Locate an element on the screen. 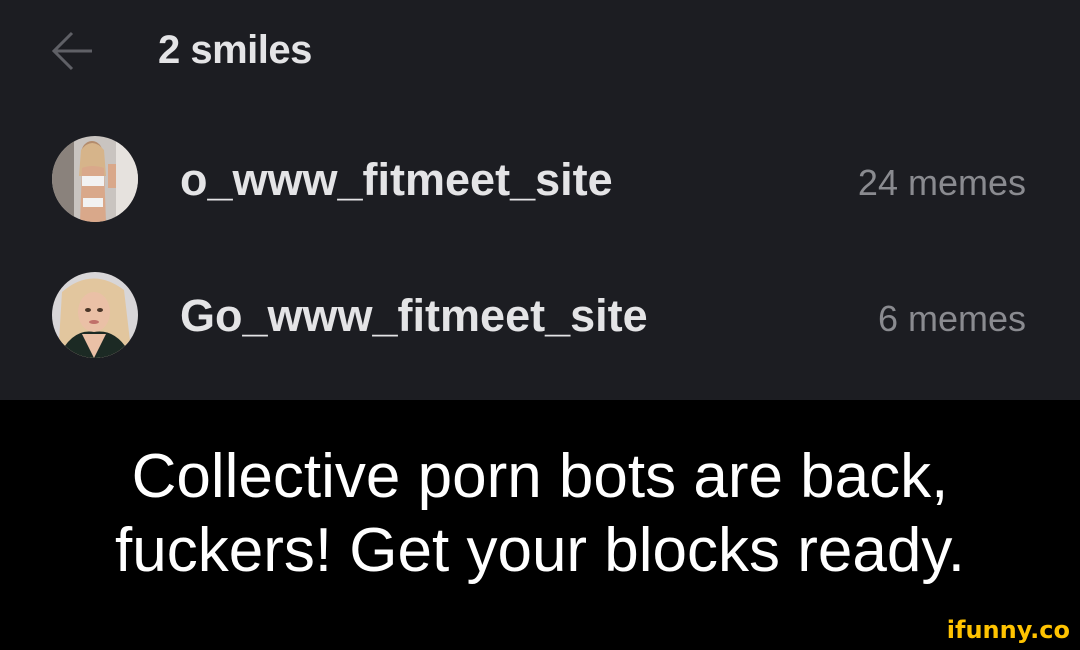 Image resolution: width=1080 pixels, height=650 pixels. caption-line: Collective porn bots are back, is located at coordinates (540, 476).